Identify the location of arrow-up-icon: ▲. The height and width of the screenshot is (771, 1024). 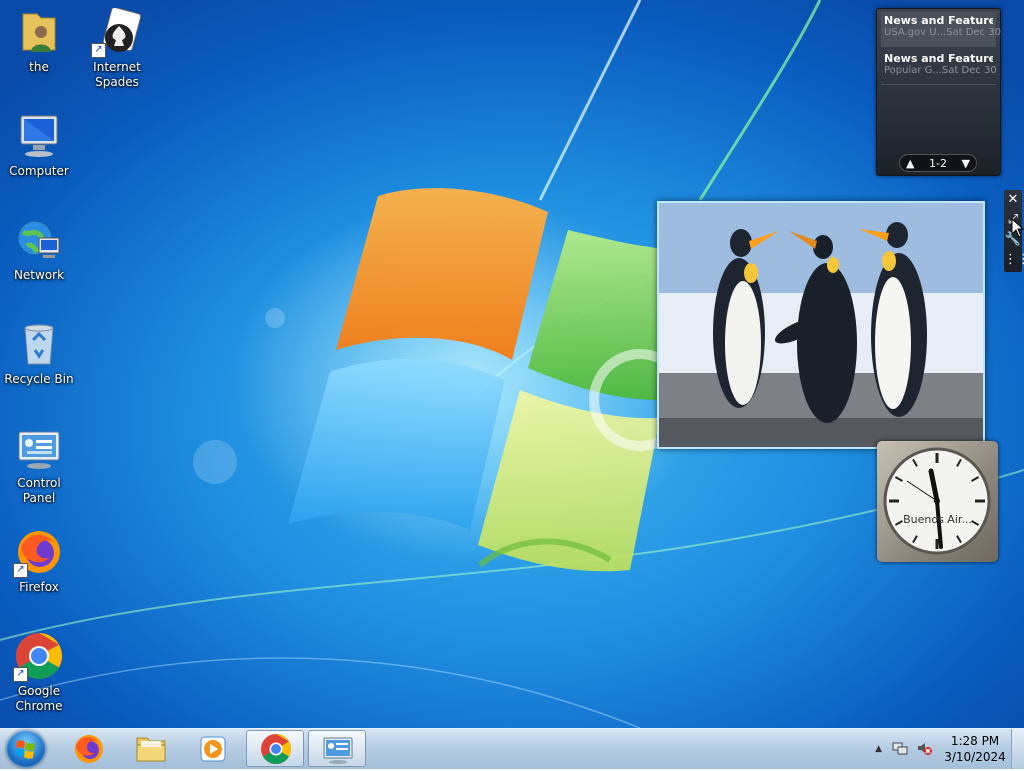
(910, 163).